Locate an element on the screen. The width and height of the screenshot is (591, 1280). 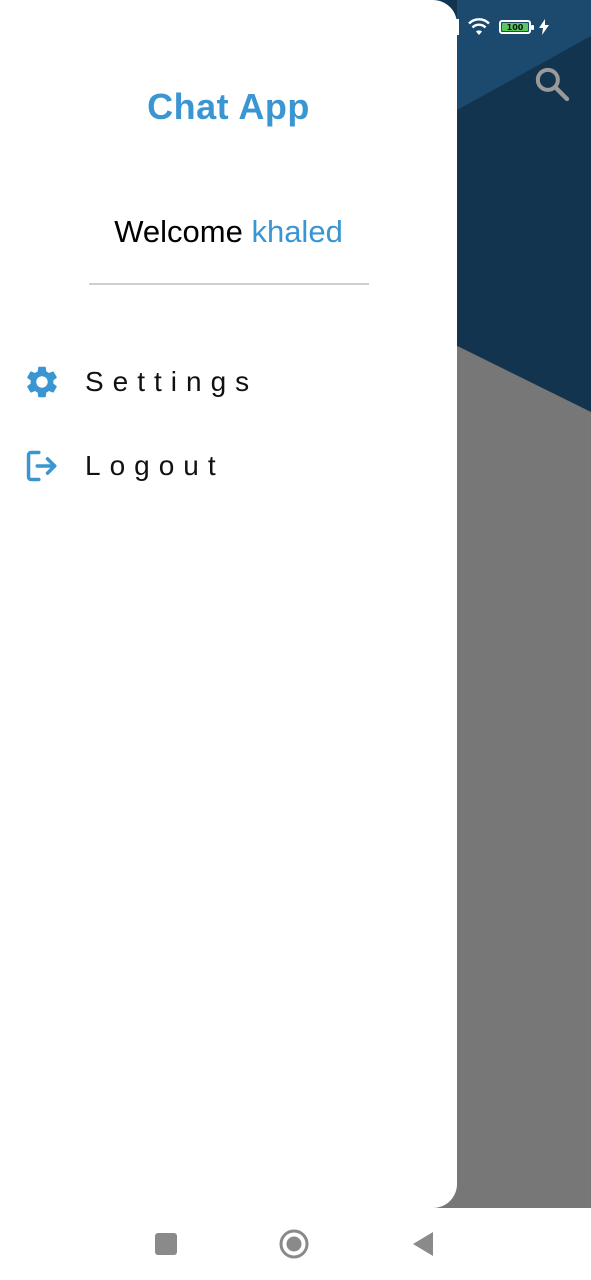
battery-level: 100 is located at coordinates (515, 27).